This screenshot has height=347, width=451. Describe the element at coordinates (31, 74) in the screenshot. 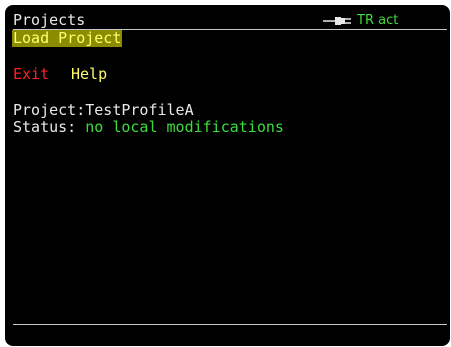

I see `exit-menu-item: Exit` at that location.